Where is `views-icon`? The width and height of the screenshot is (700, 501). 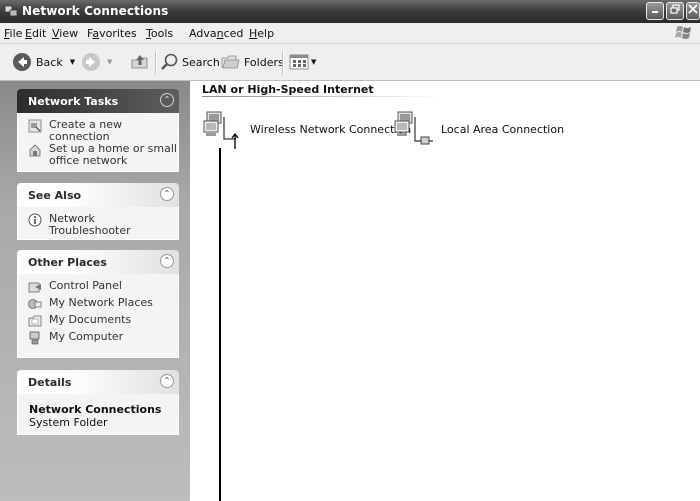 views-icon is located at coordinates (299, 62).